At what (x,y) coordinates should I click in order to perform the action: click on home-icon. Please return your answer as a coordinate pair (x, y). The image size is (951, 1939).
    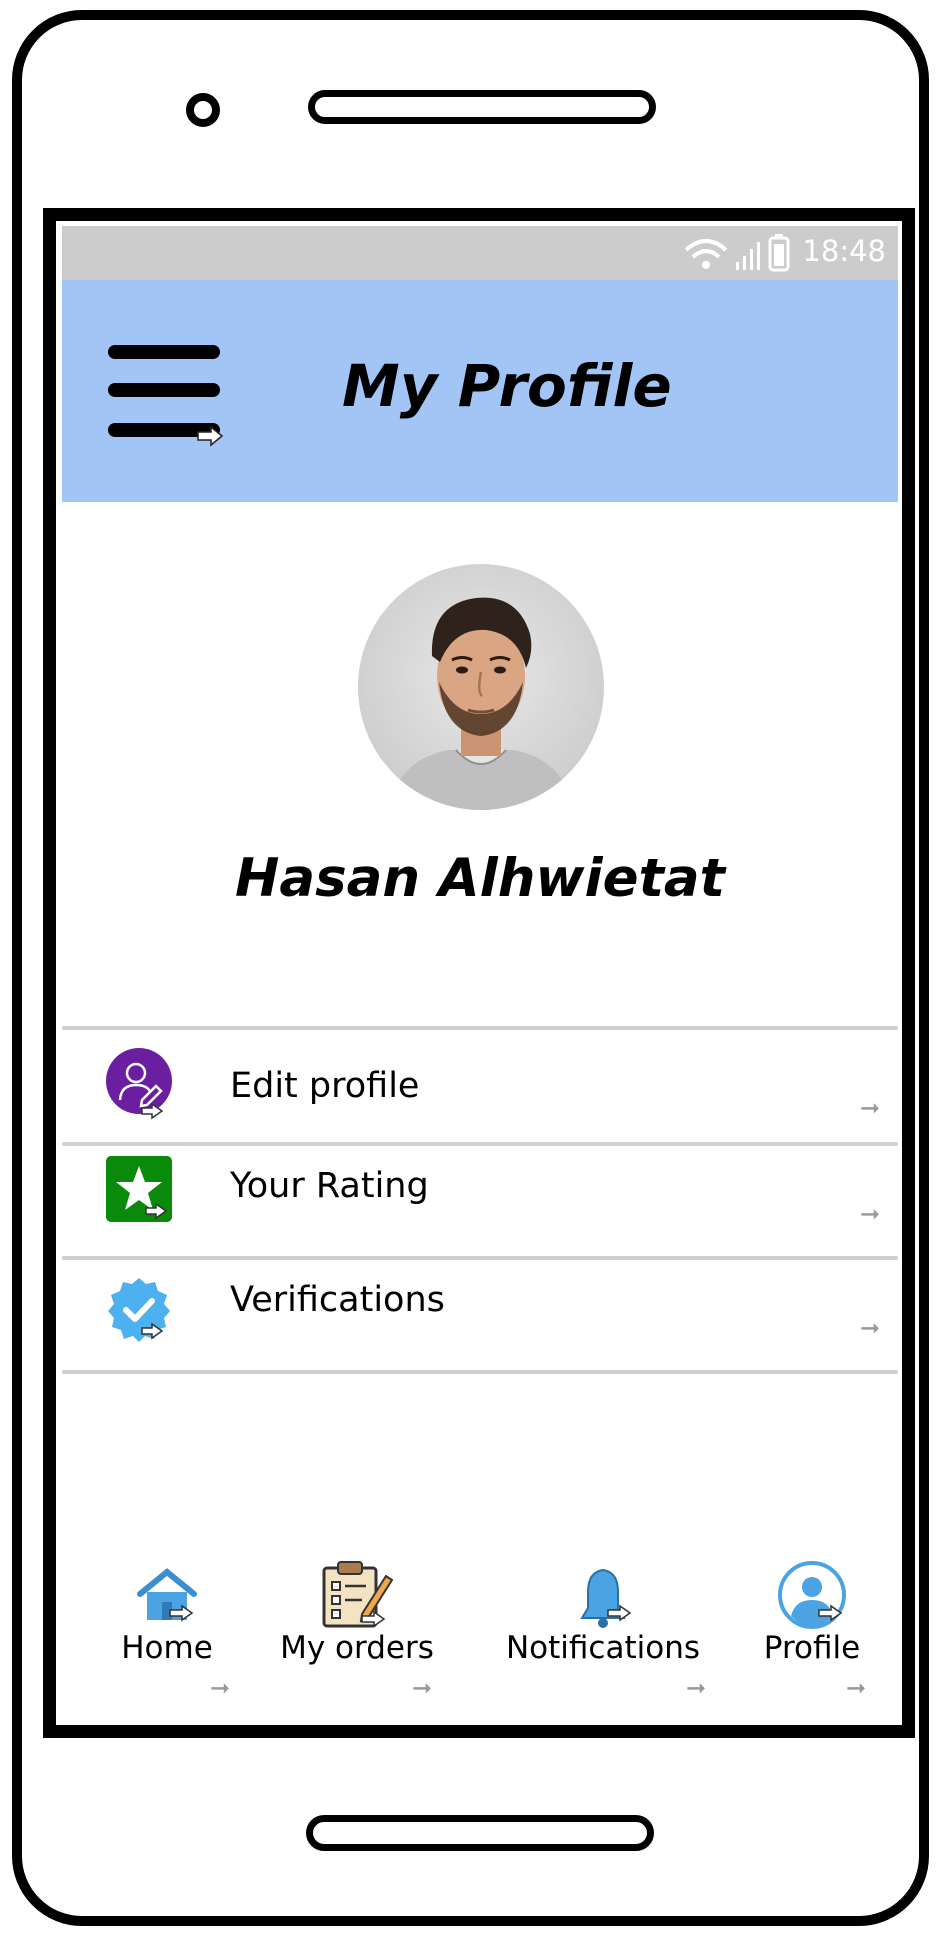
    Looking at the image, I should click on (167, 1595).